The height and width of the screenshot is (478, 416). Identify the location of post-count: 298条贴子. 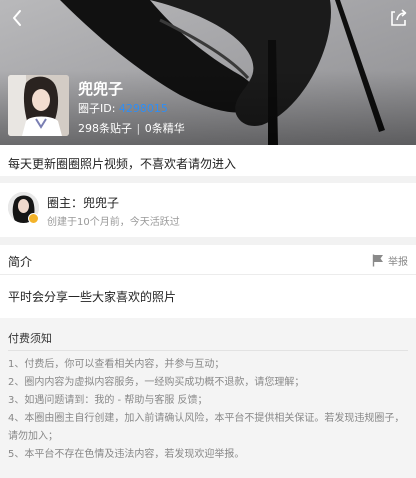
(105, 128).